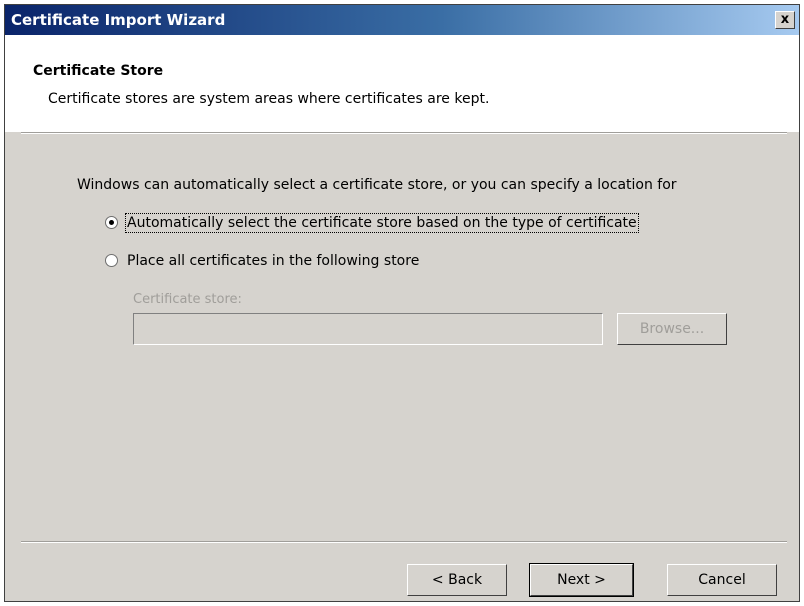 The width and height of the screenshot is (804, 606). Describe the element at coordinates (457, 580) in the screenshot. I see `back-button: < Back` at that location.